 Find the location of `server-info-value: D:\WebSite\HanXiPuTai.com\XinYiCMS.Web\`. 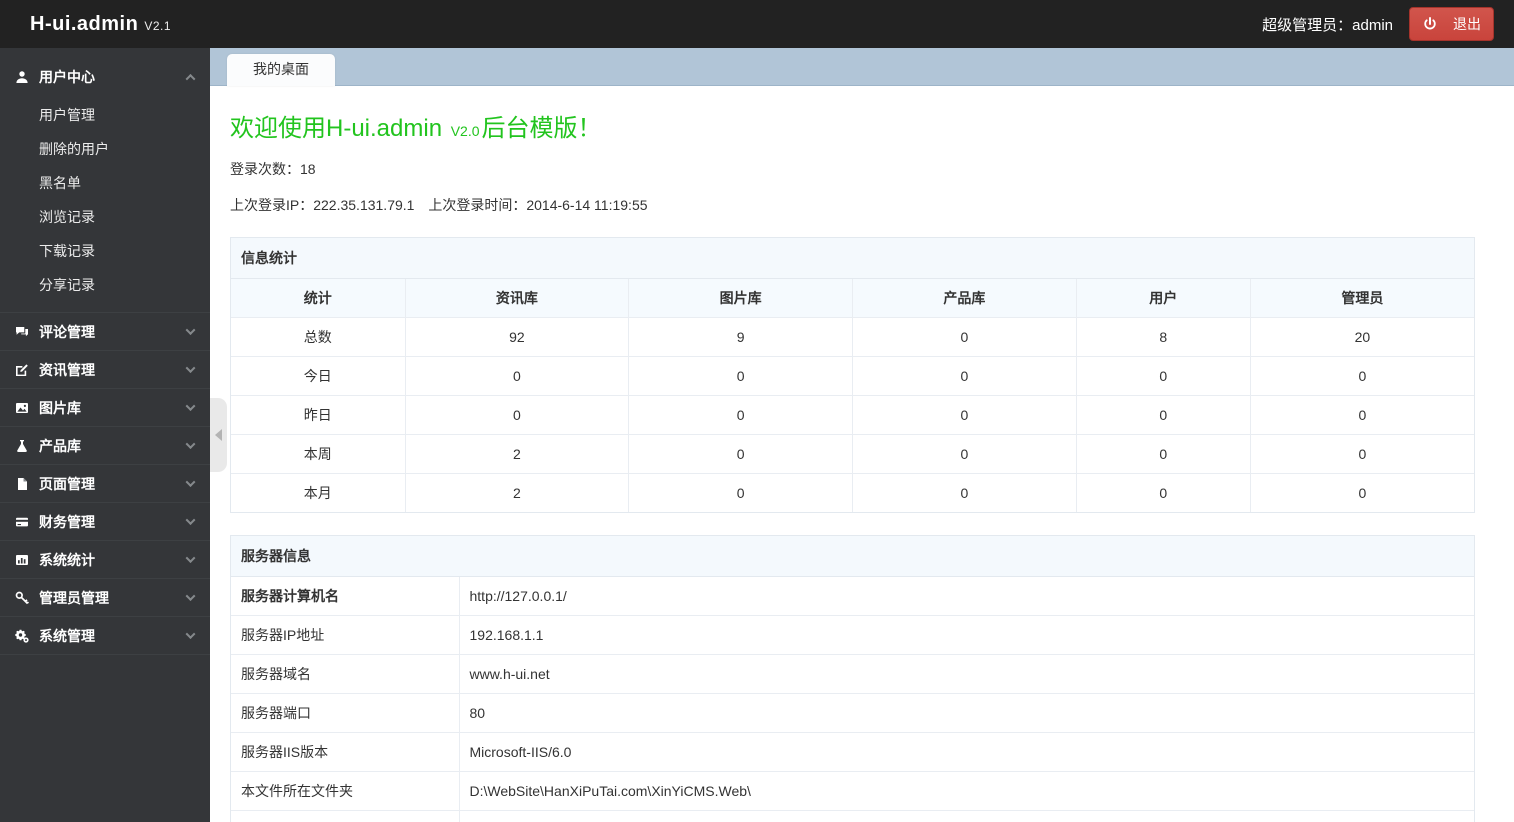

server-info-value: D:\WebSite\HanXiPuTai.com\XinYiCMS.Web\ is located at coordinates (966, 791).